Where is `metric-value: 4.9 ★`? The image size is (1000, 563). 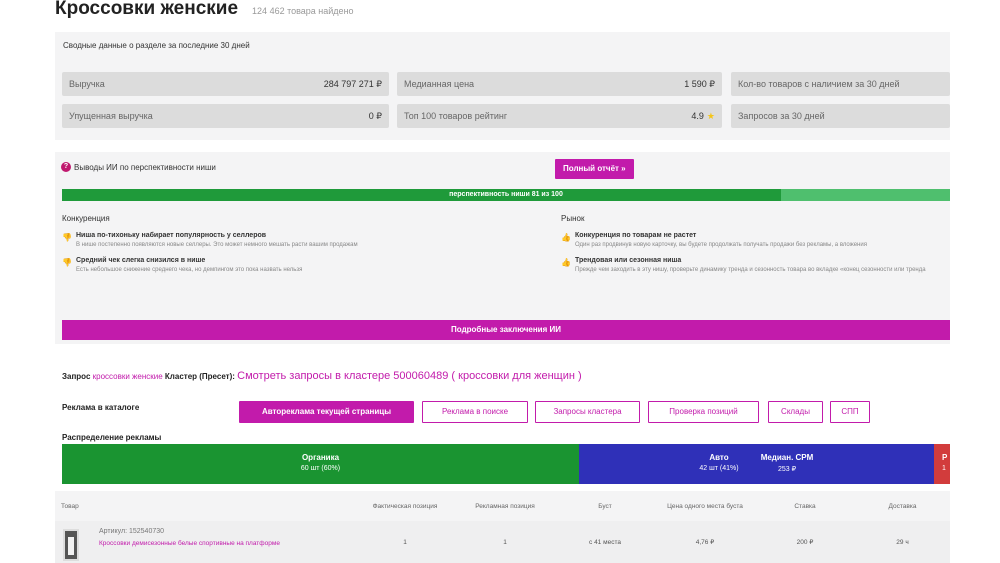
metric-value: 4.9 ★ is located at coordinates (703, 116).